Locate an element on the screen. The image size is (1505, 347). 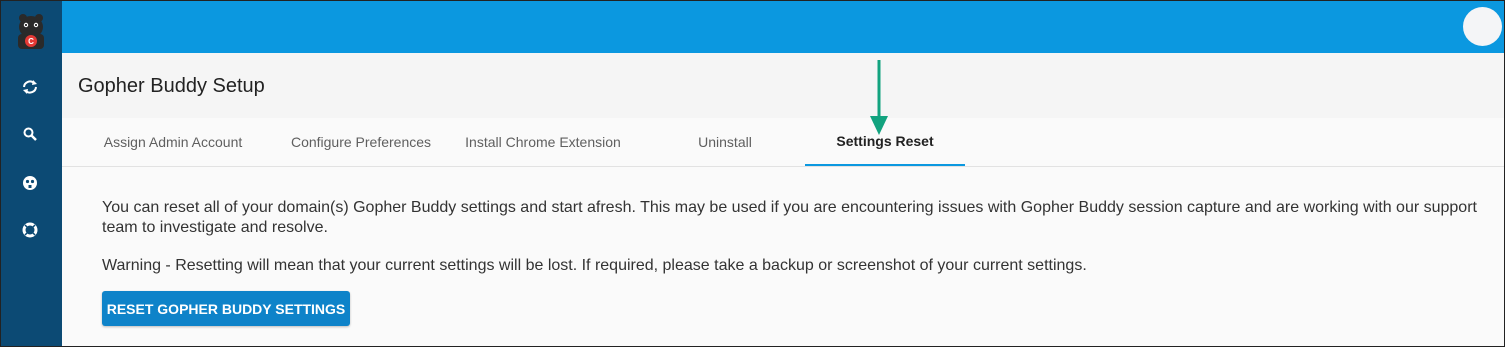
top-app-bar is located at coordinates (783, 27).